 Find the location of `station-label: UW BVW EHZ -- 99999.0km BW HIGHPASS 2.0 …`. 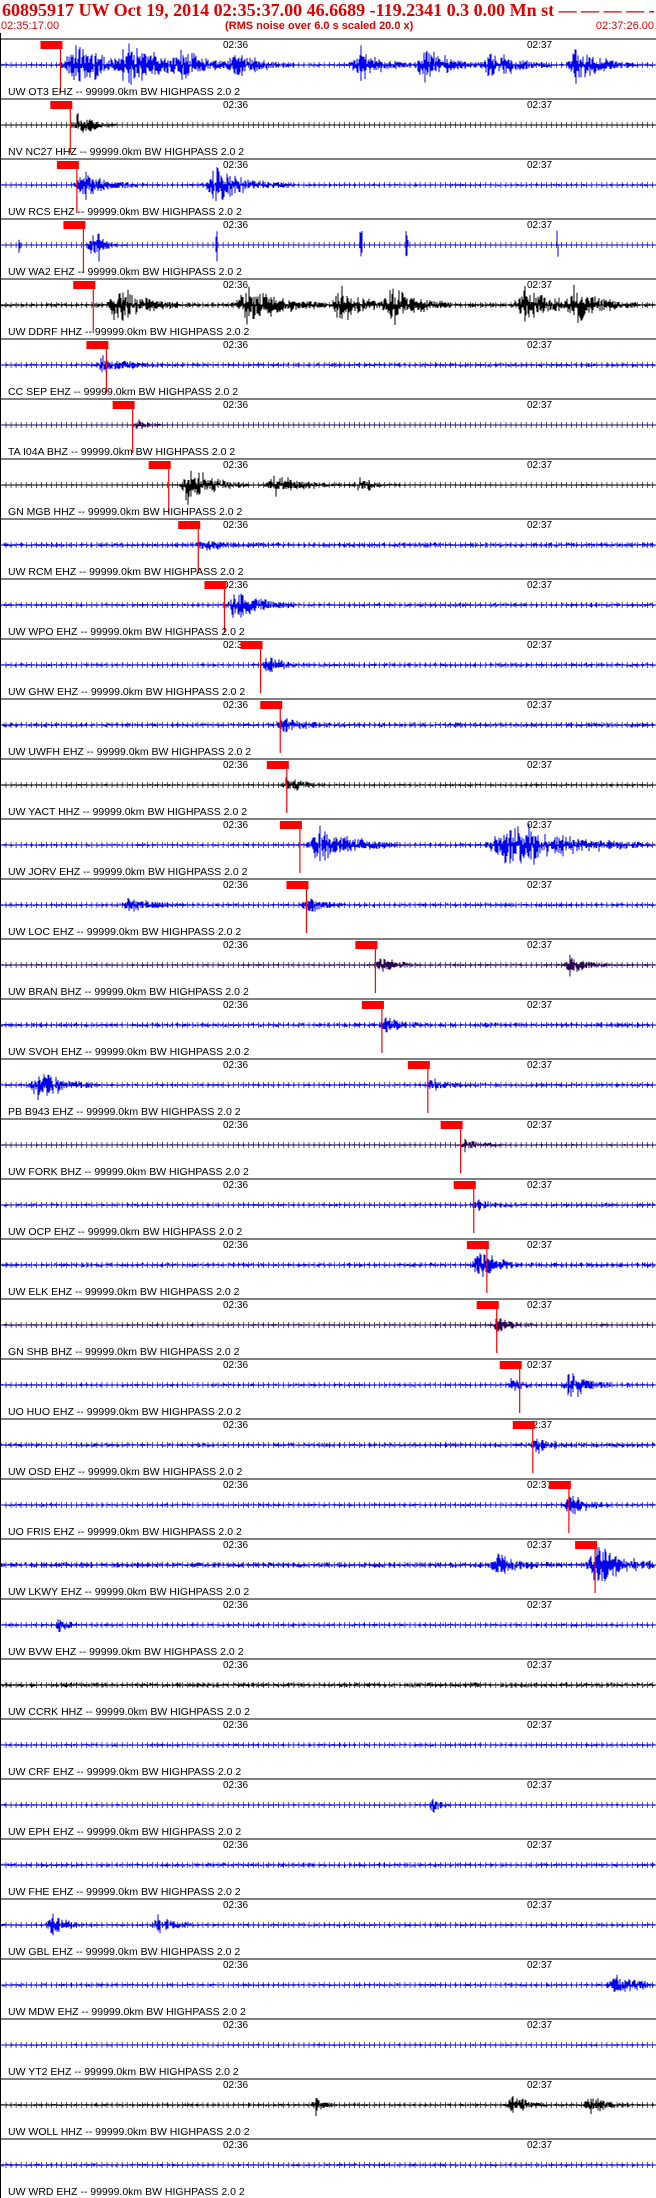

station-label: UW BVW EHZ -- 99999.0km BW HIGHPASS 2.0 … is located at coordinates (126, 1652).